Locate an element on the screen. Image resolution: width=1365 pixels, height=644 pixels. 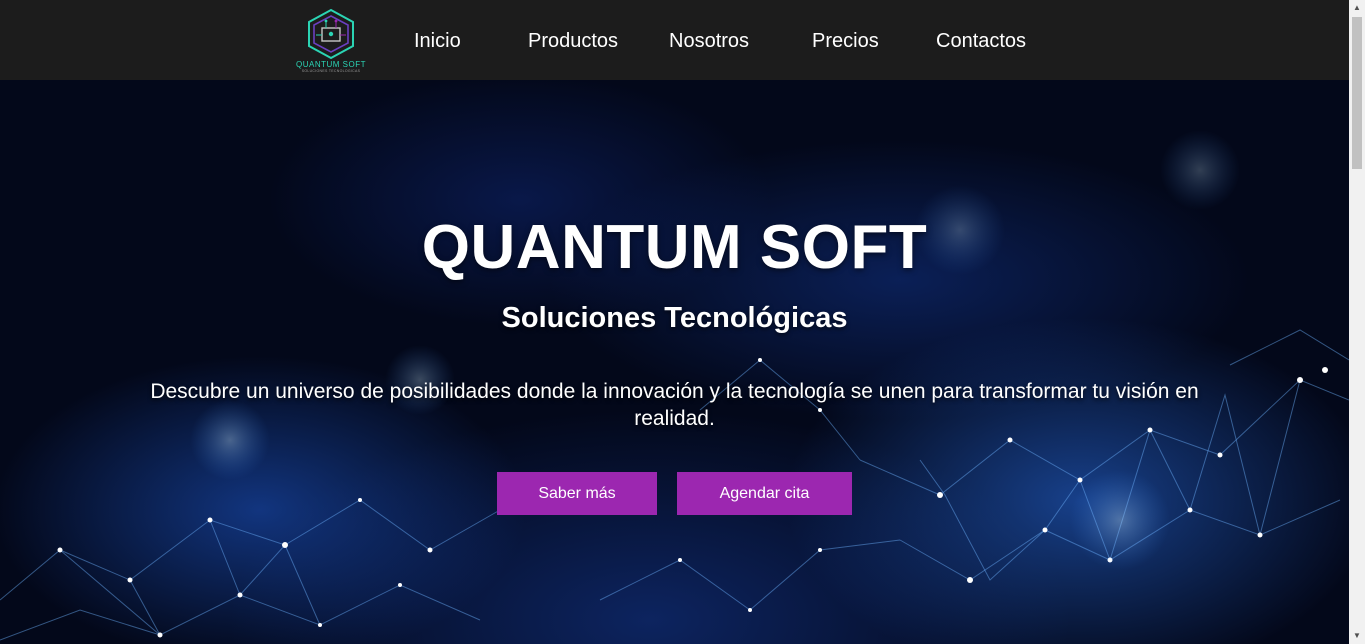
saber-mas-button: Saber más is located at coordinates (577, 493).